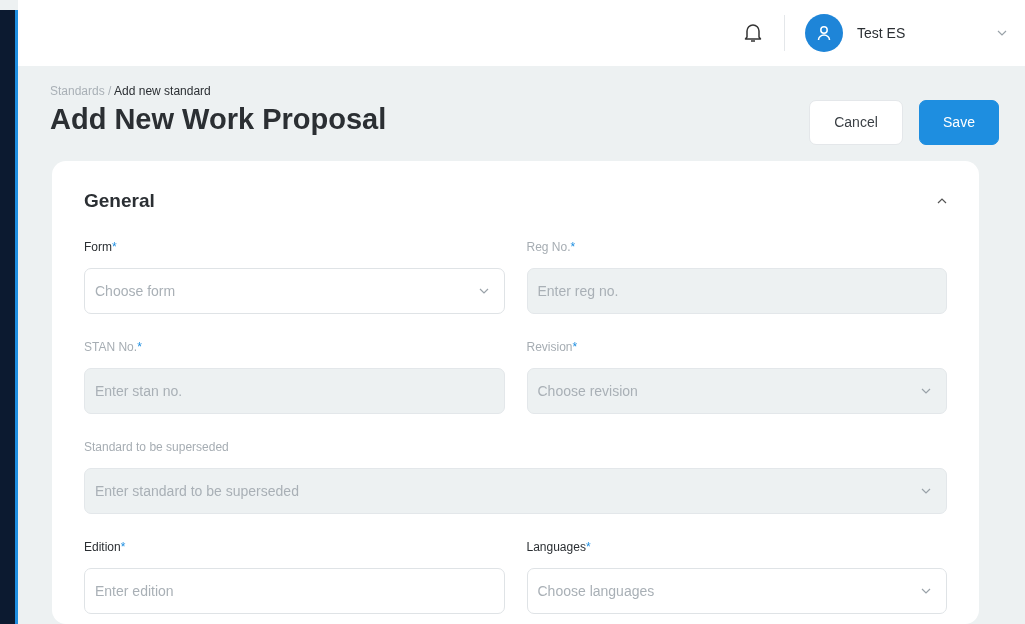  What do you see at coordinates (156, 447) in the screenshot?
I see `field-label: Standard to be superseded` at bounding box center [156, 447].